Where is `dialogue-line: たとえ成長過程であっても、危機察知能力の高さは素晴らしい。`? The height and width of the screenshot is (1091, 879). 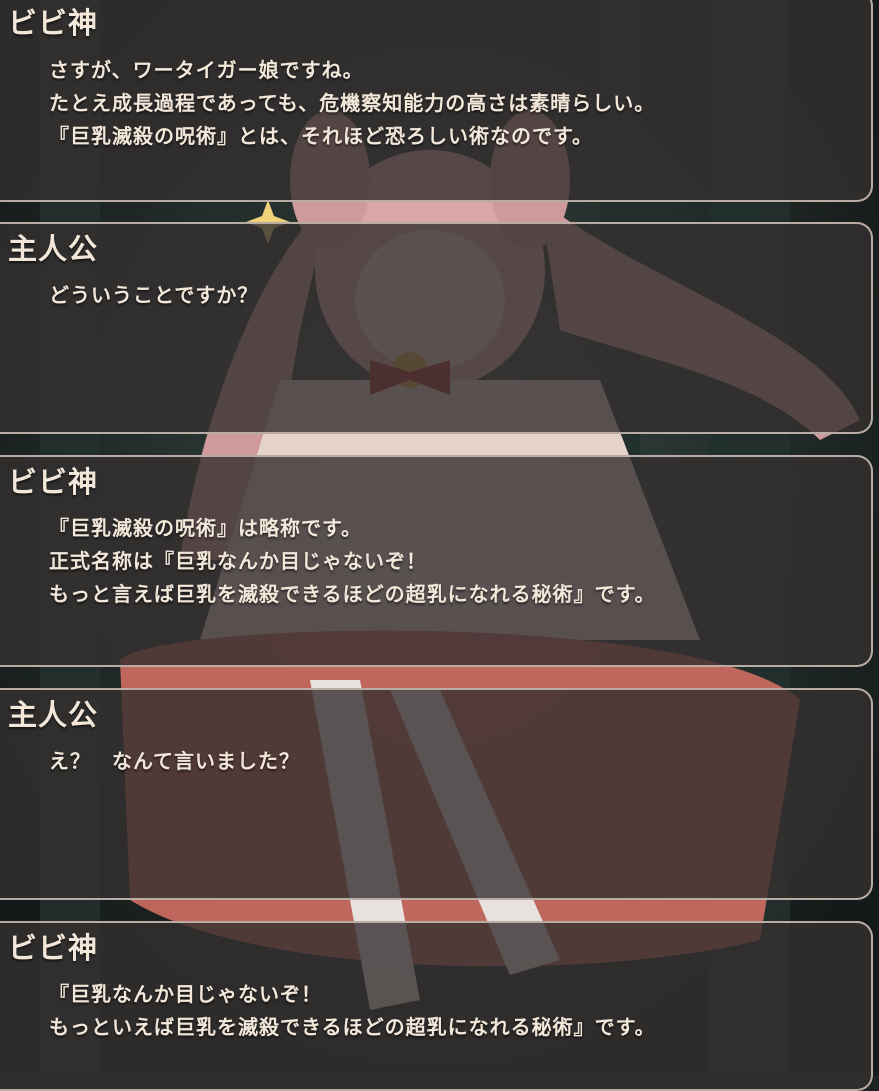 dialogue-line: たとえ成長過程であっても、危機察知能力の高さは素晴らしい。 is located at coordinates (352, 103).